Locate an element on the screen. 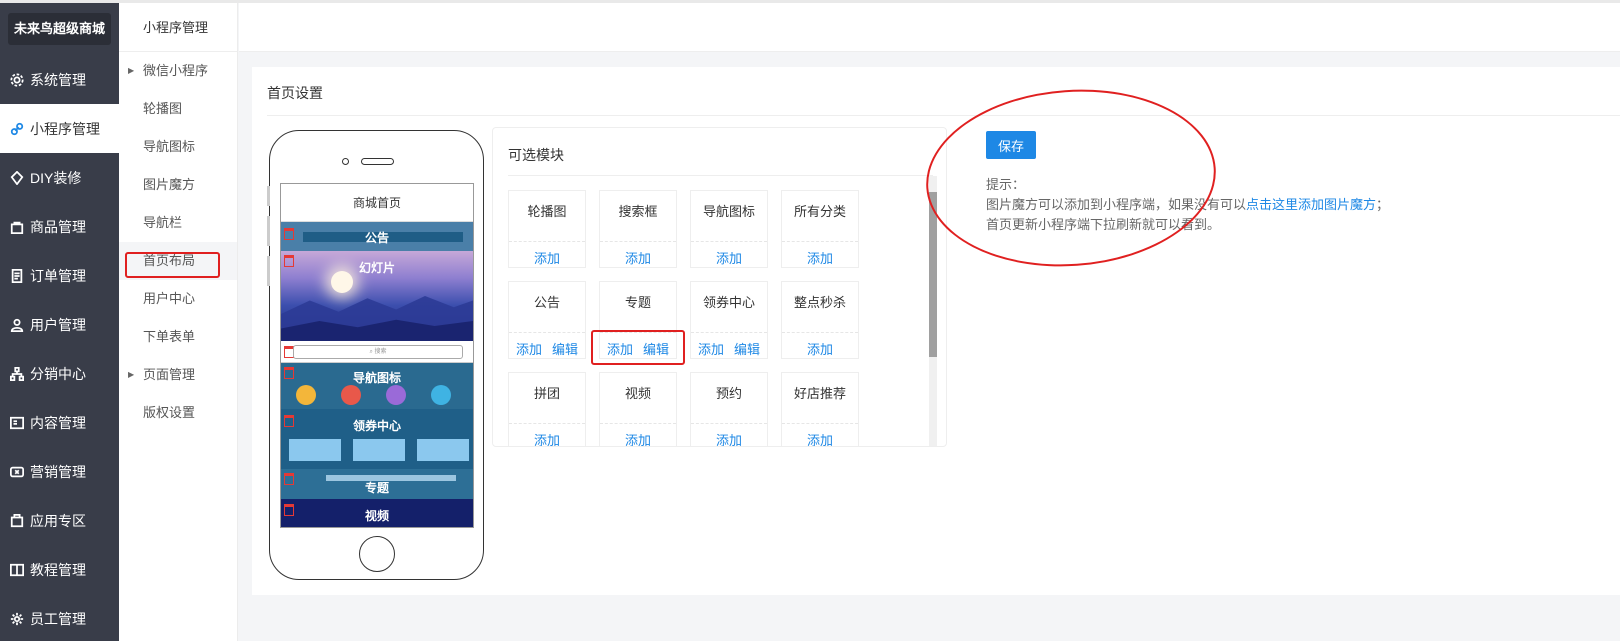 This screenshot has width=1620, height=641. submenu-item-label: 轮播图 is located at coordinates (163, 108).